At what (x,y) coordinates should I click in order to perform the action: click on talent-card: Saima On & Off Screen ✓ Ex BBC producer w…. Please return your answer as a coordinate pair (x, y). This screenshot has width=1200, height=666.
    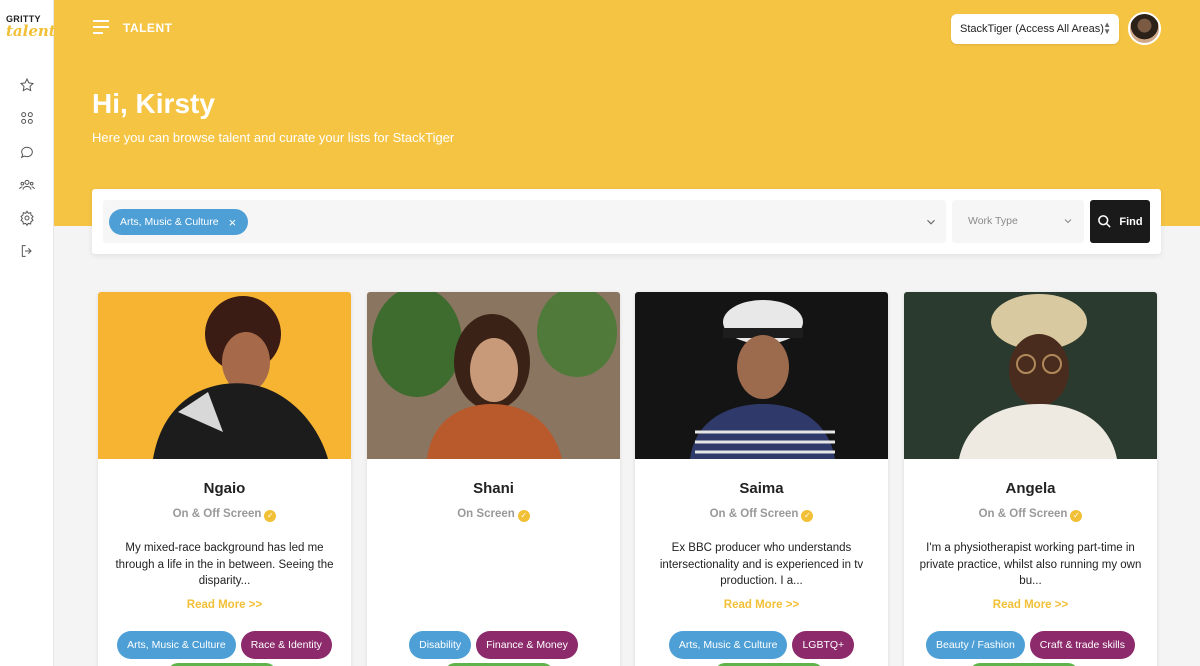
    Looking at the image, I should click on (761, 479).